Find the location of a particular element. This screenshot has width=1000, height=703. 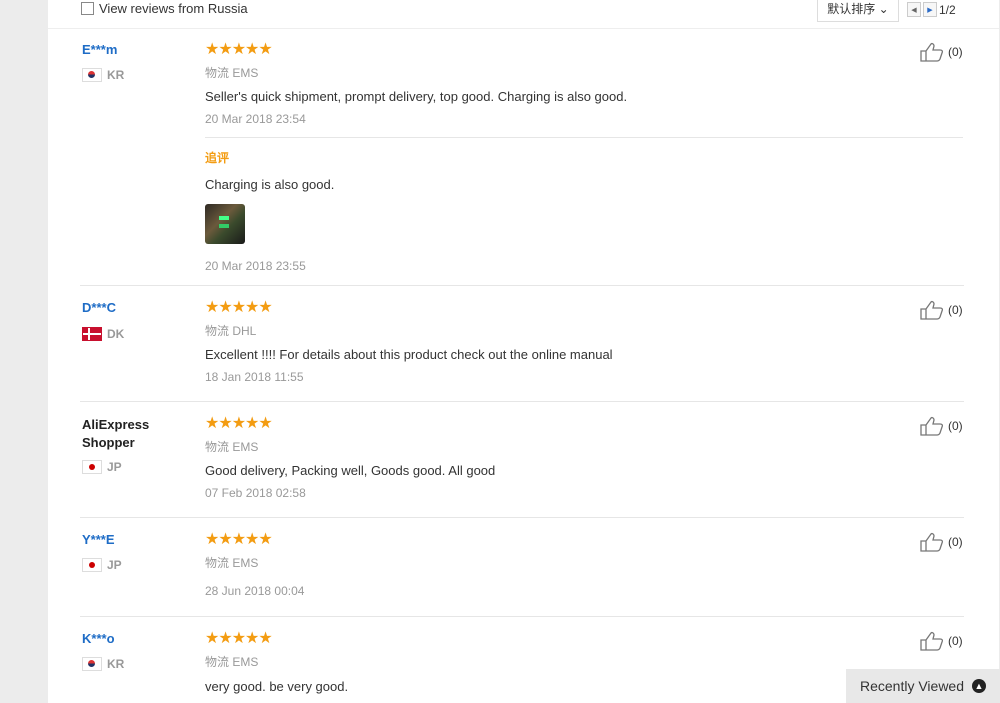

prev-page-button: ◀ is located at coordinates (914, 9).